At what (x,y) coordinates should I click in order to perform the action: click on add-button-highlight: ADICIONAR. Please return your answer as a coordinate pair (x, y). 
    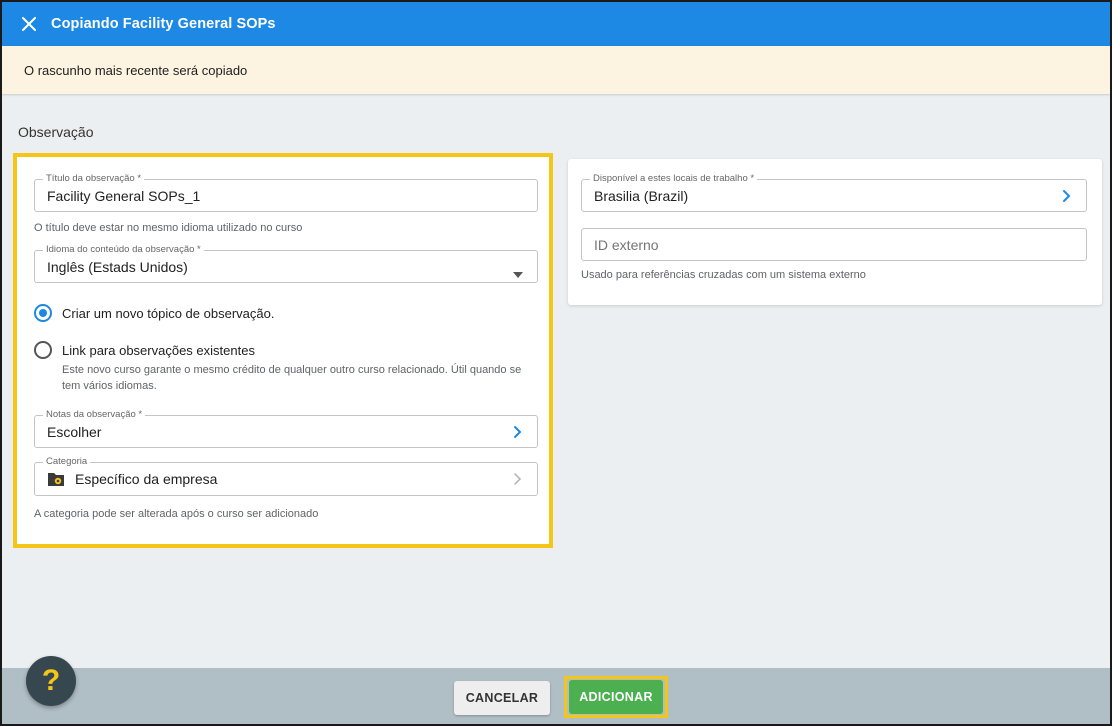
    Looking at the image, I should click on (616, 697).